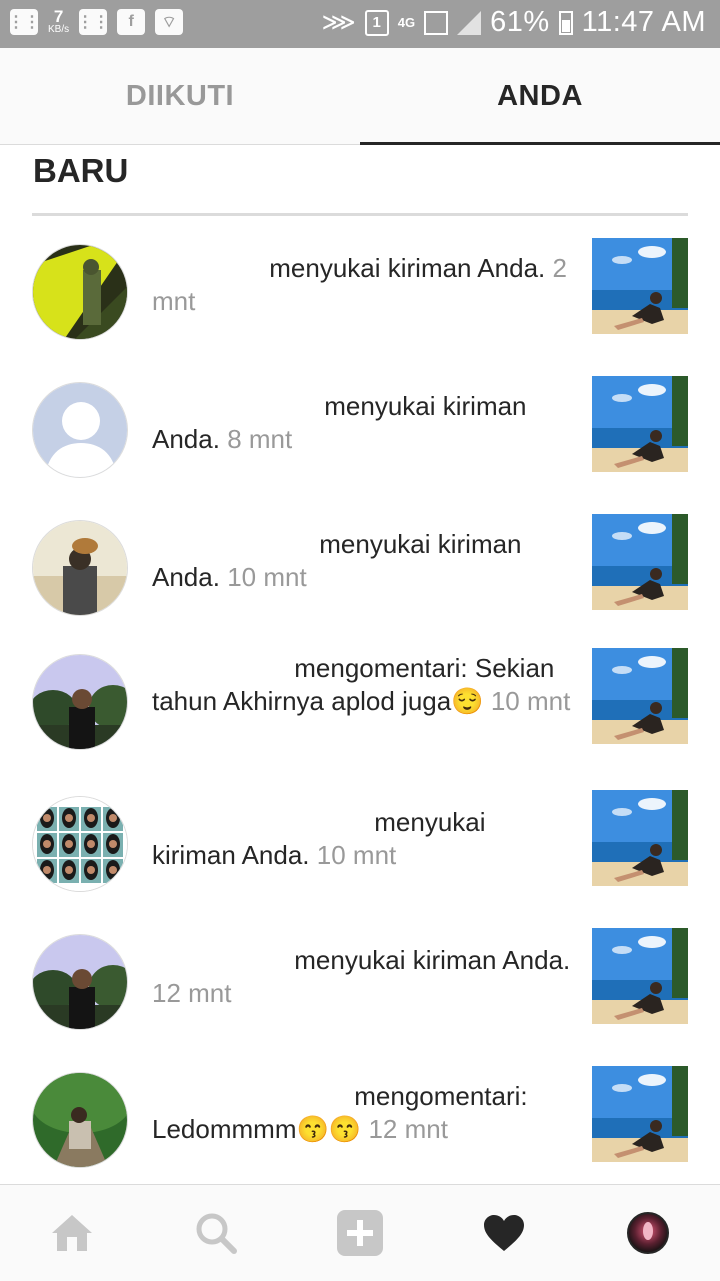  Describe the element at coordinates (180, 96) in the screenshot. I see `tab-following: DIIKUTI` at that location.